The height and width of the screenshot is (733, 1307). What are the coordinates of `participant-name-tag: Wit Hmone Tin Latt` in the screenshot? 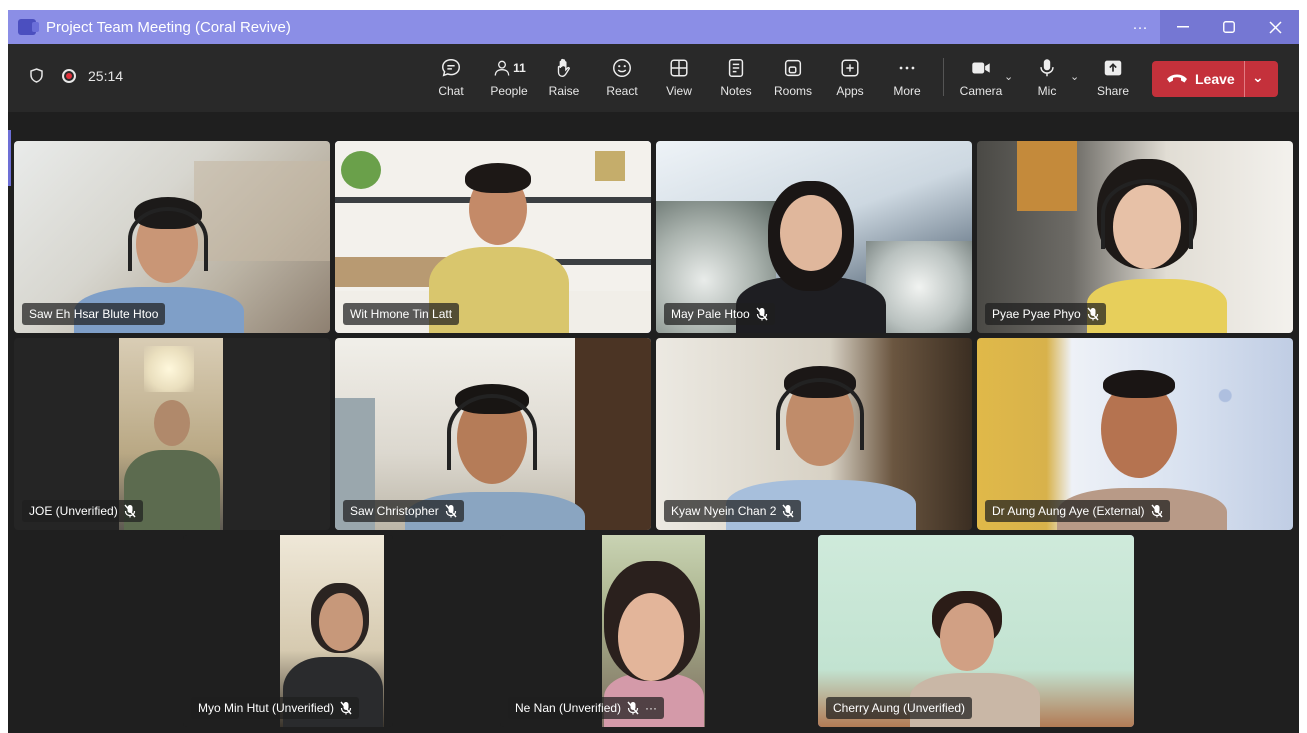 It's located at (401, 314).